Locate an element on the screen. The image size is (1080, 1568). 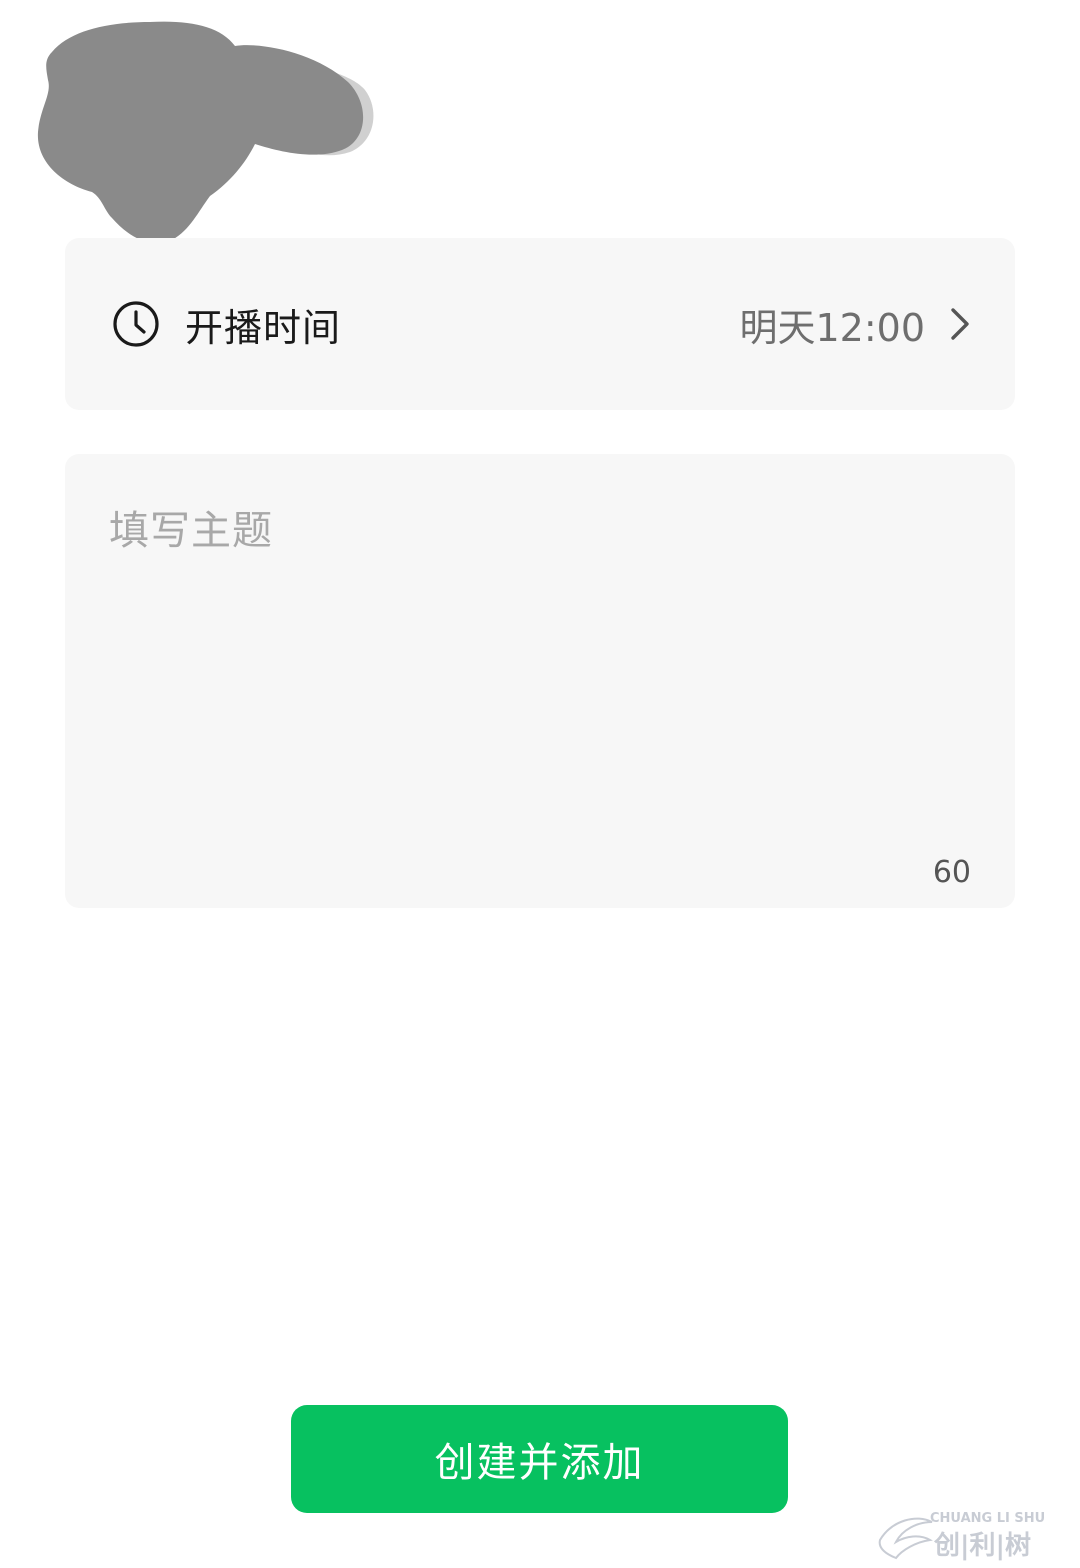
create-and-add-button: 创建并添加 is located at coordinates (539, 1459).